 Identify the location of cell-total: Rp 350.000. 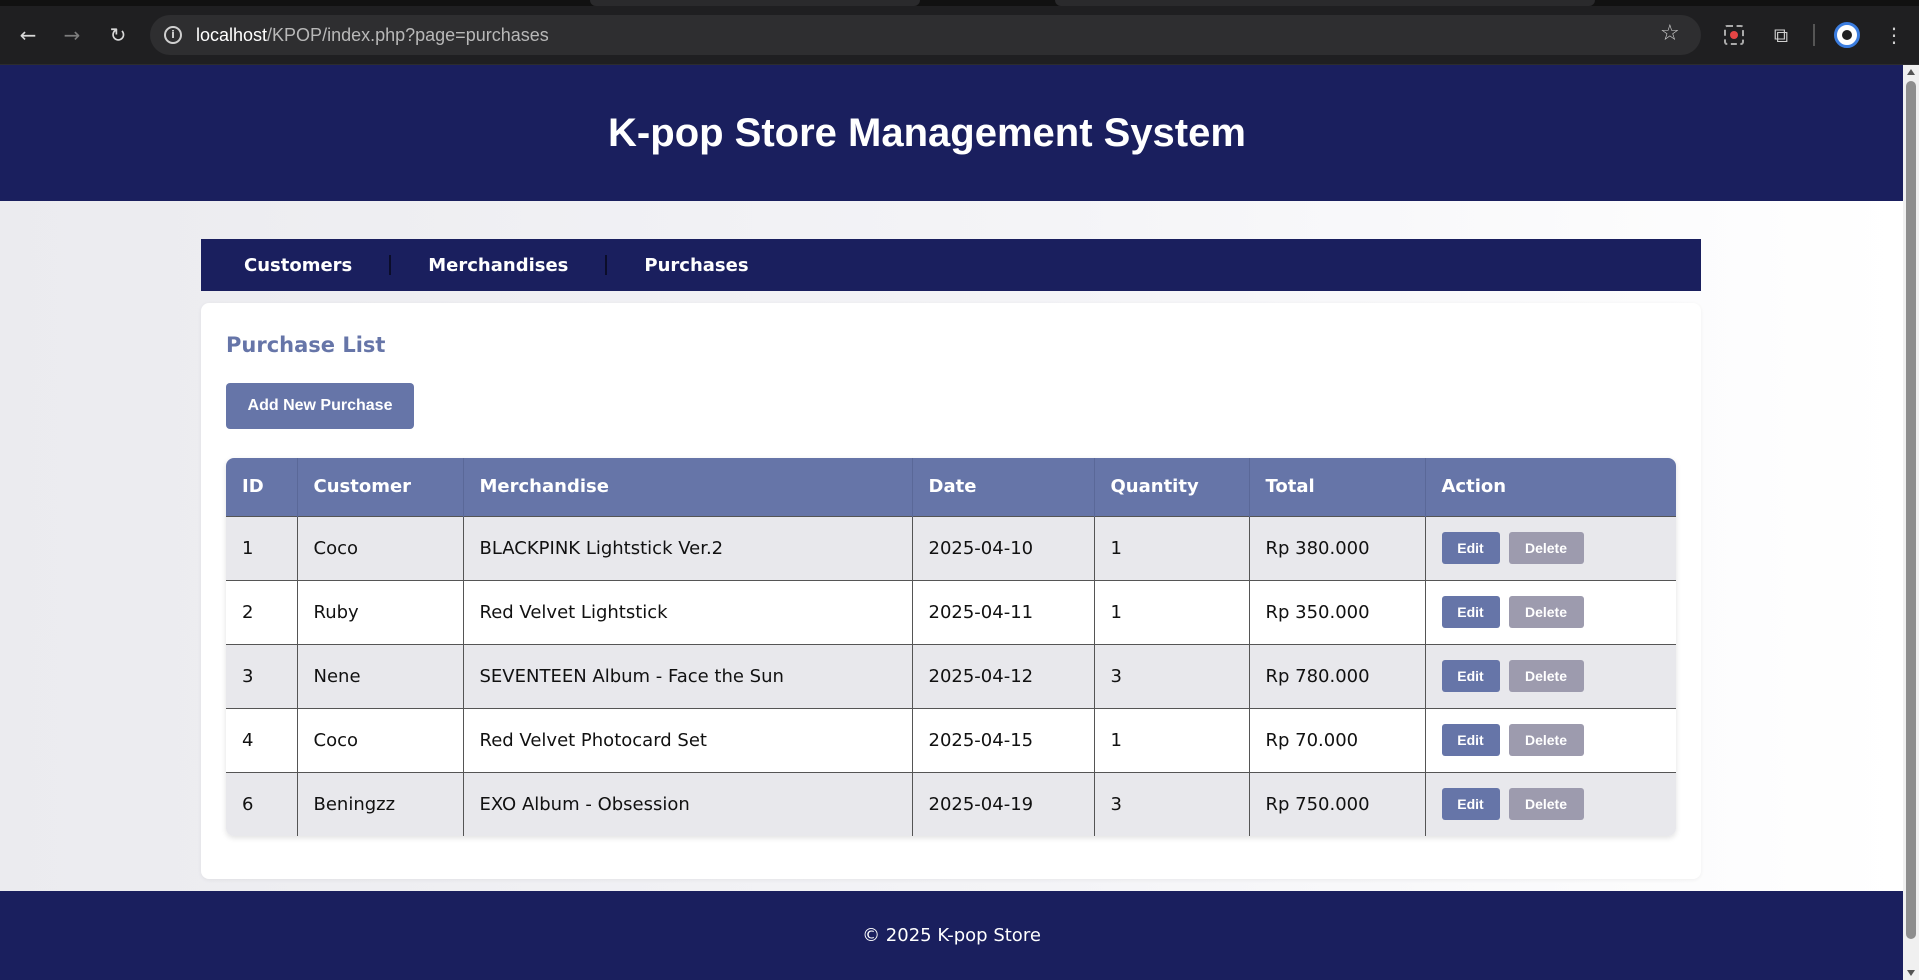
(1337, 611).